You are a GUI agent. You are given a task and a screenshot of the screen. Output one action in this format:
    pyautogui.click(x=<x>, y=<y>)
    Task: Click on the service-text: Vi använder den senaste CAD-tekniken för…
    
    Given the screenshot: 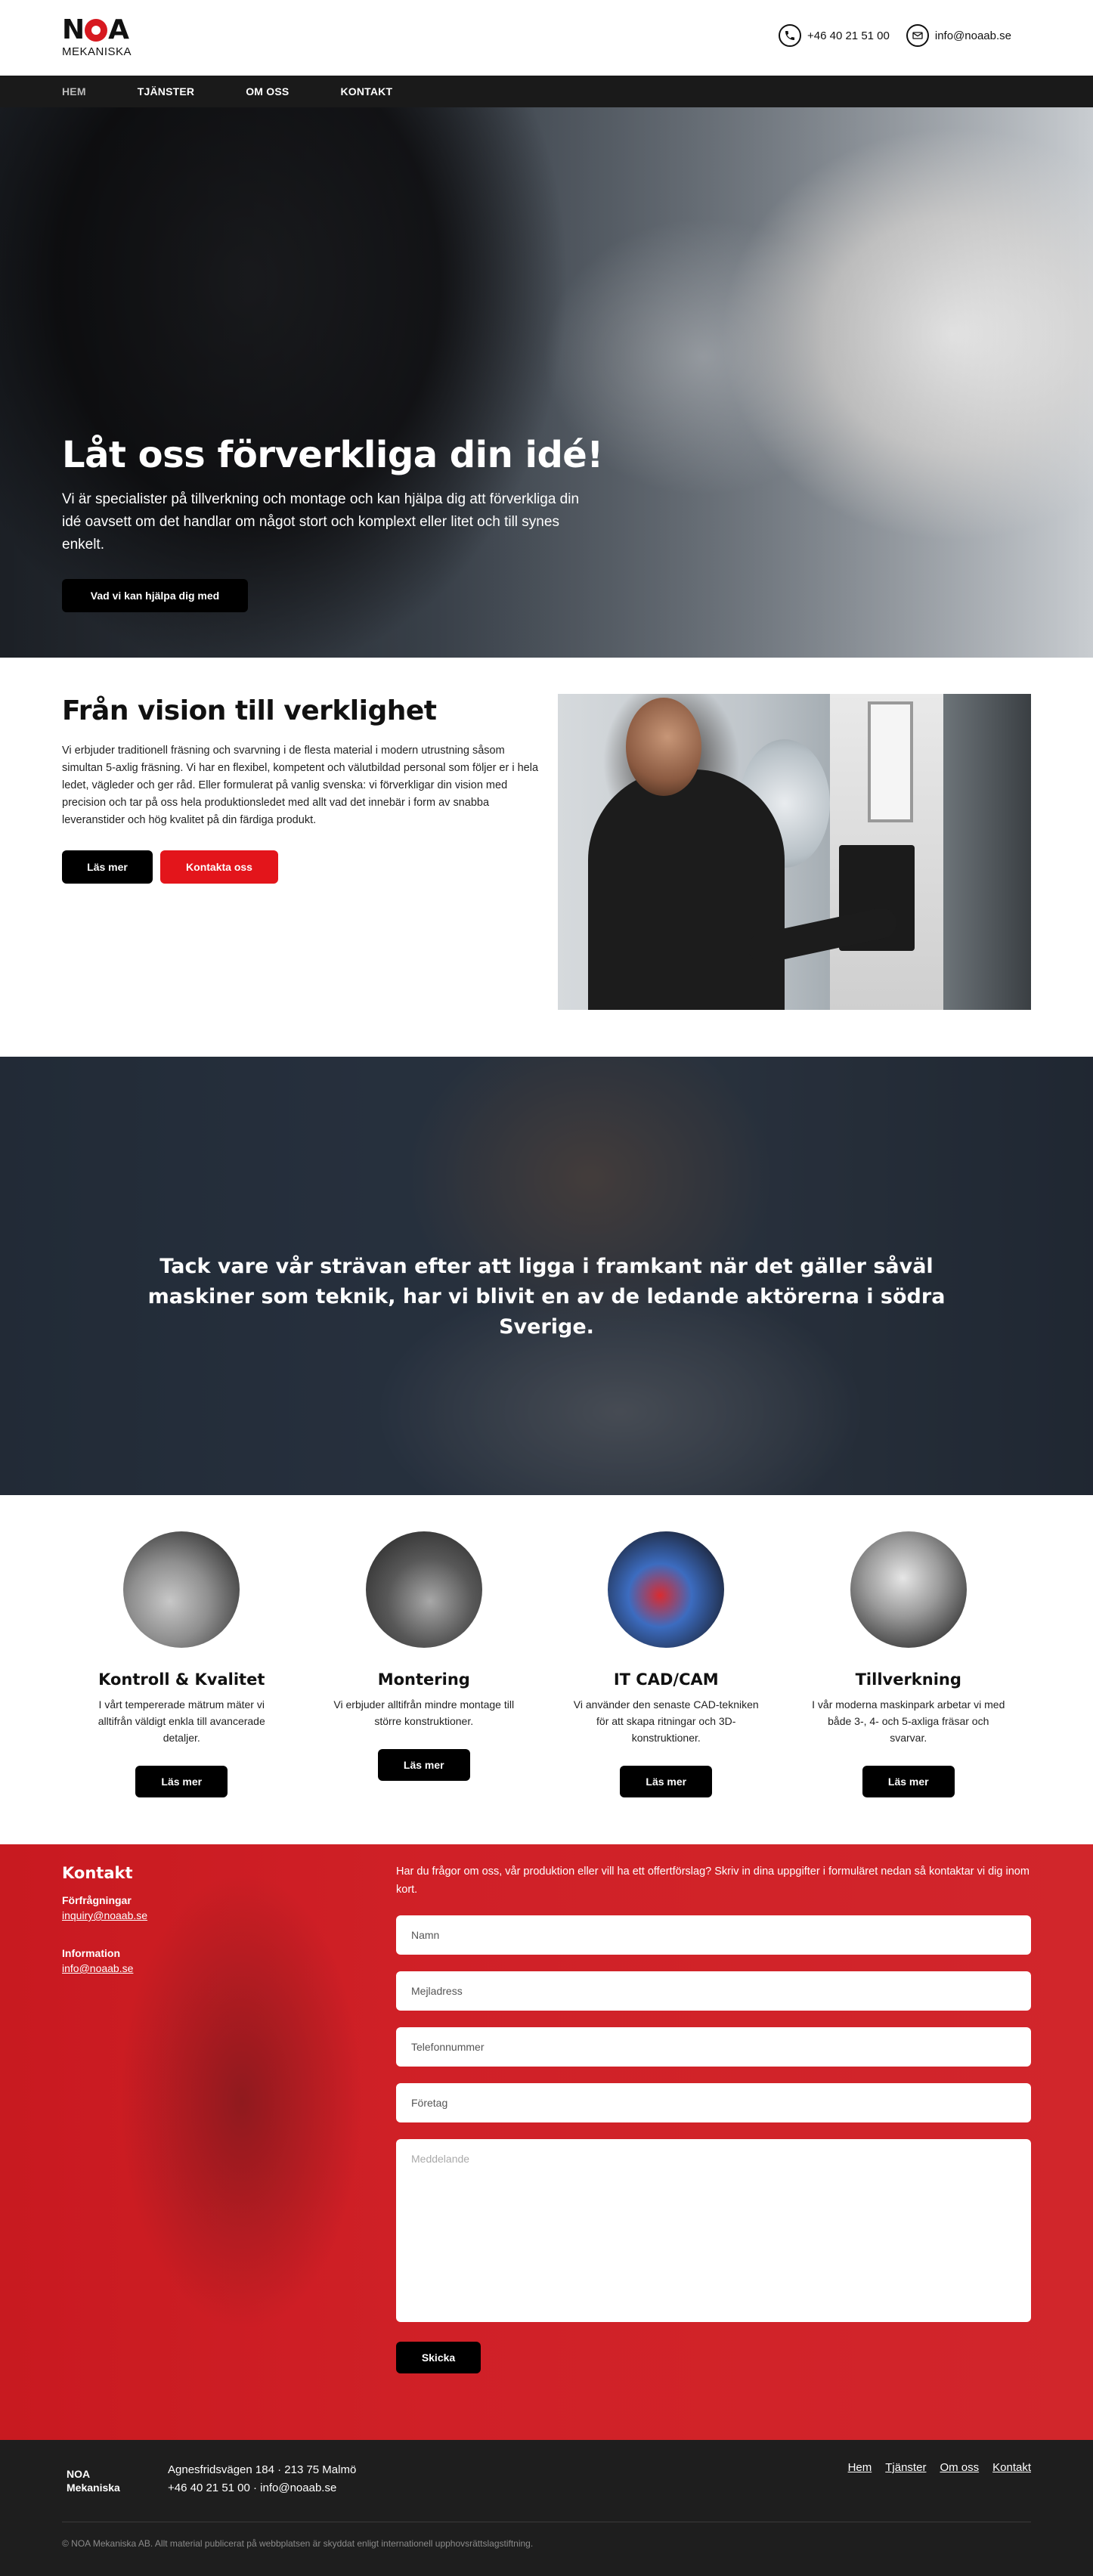 What is the action you would take?
    pyautogui.click(x=666, y=1721)
    